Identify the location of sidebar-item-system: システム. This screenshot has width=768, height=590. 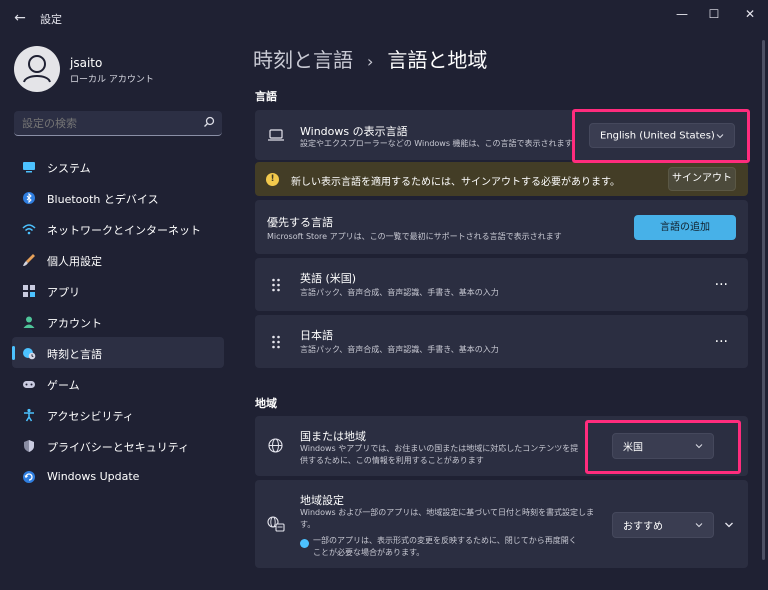
(118, 166).